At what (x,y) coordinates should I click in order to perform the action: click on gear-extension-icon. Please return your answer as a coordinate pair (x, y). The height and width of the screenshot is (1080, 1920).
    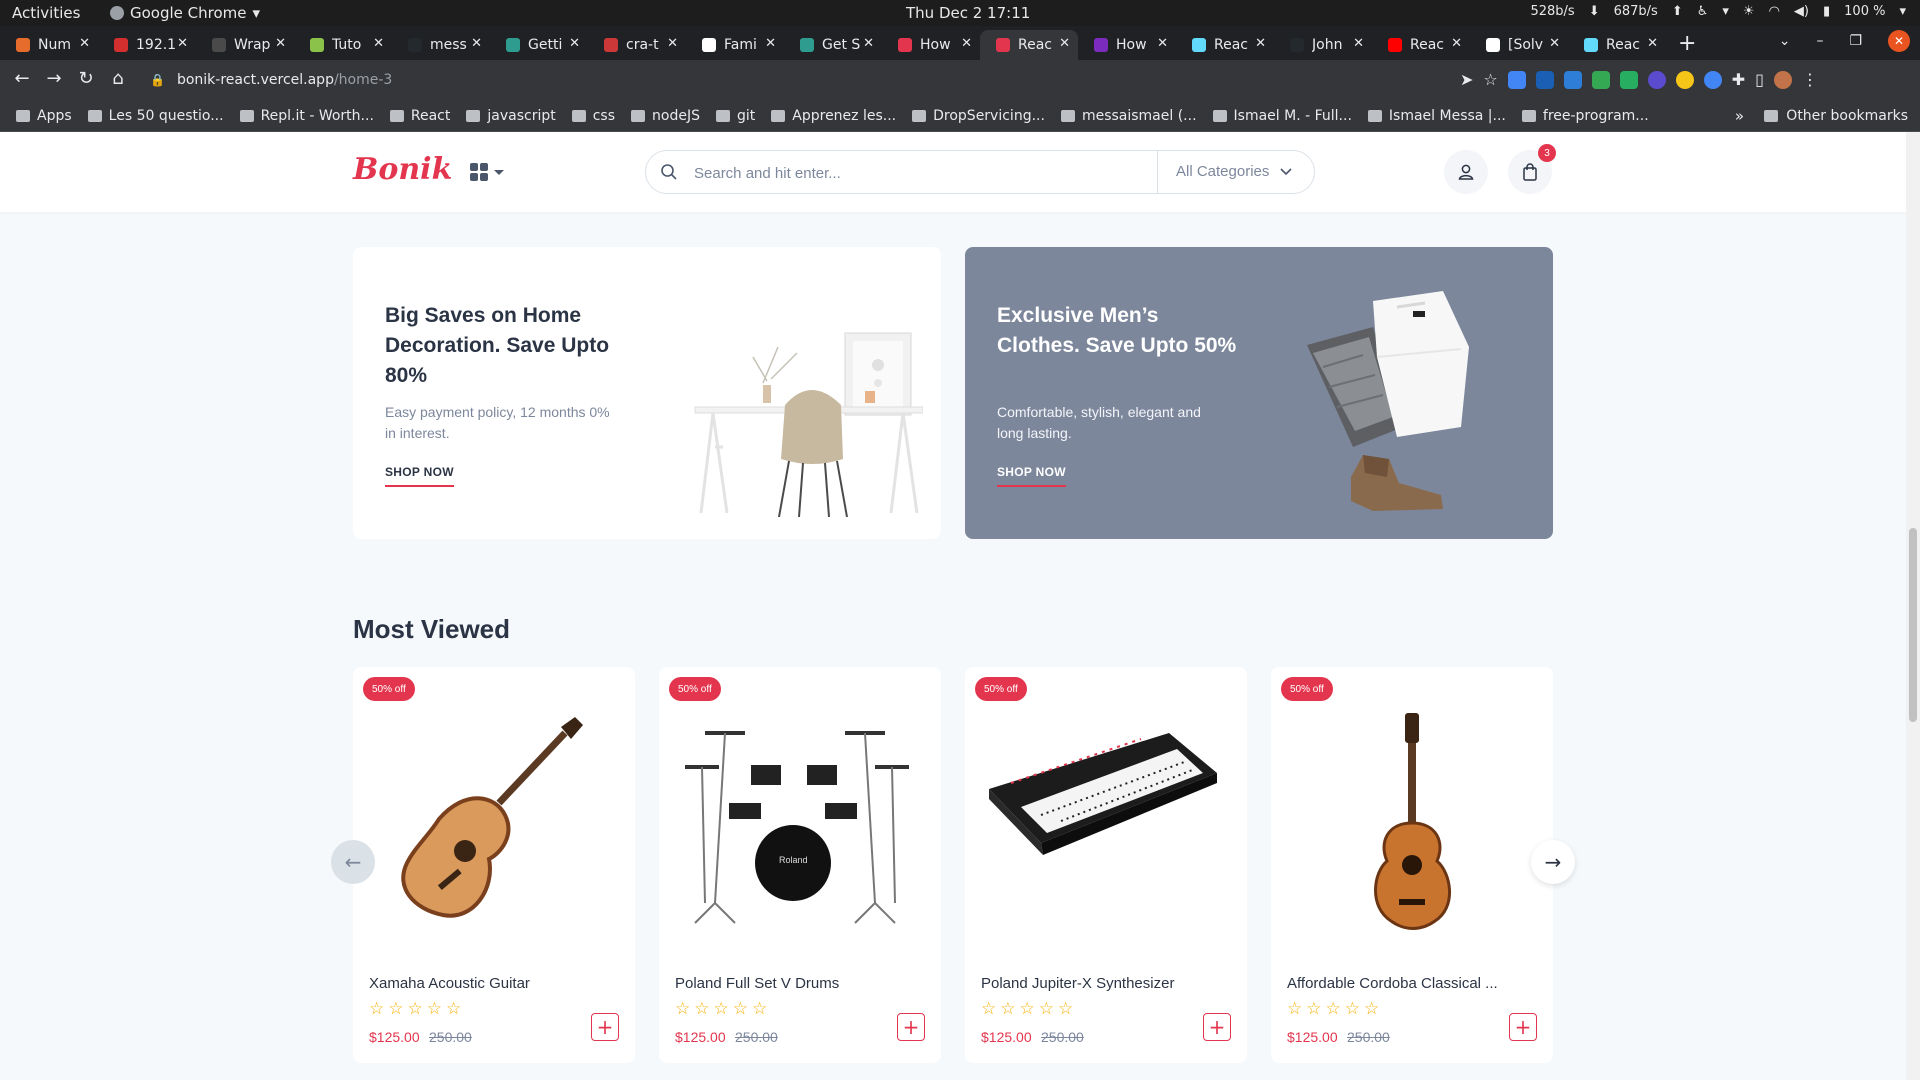
    Looking at the image, I should click on (1656, 79).